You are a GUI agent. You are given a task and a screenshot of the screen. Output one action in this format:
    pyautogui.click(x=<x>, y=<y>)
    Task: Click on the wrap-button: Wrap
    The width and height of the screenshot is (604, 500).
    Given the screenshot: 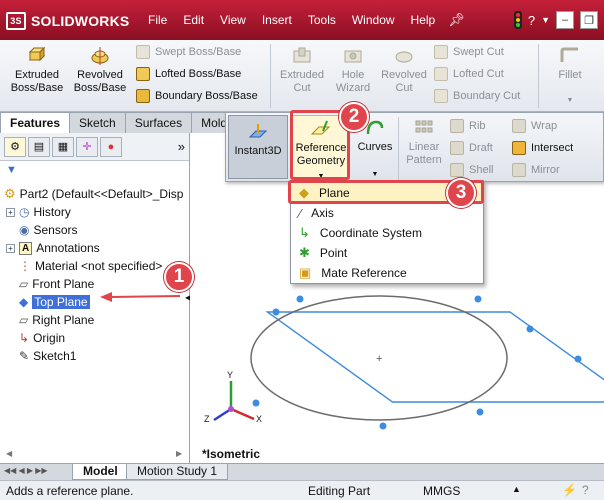 What is the action you would take?
    pyautogui.click(x=534, y=126)
    